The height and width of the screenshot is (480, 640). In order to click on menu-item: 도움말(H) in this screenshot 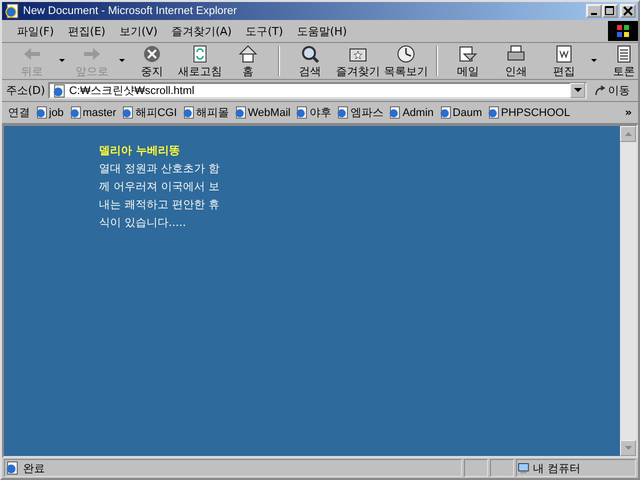, I will do `click(322, 31)`.